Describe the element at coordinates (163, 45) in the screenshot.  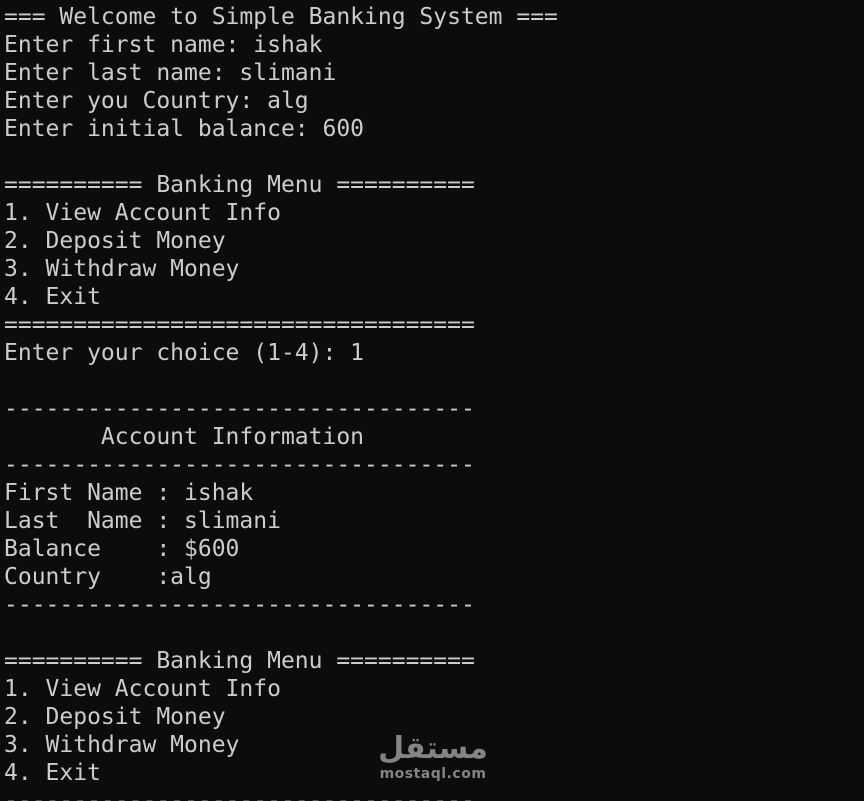
I see `prompt-first-name: Enter first name: ishak` at that location.